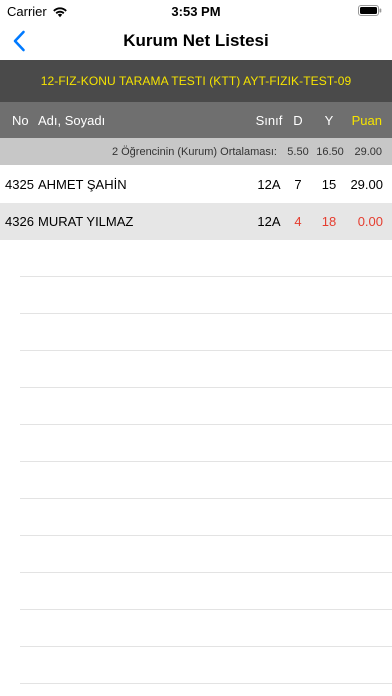 The width and height of the screenshot is (392, 696). I want to click on row-name: MURAT YILMAZ, so click(86, 221).